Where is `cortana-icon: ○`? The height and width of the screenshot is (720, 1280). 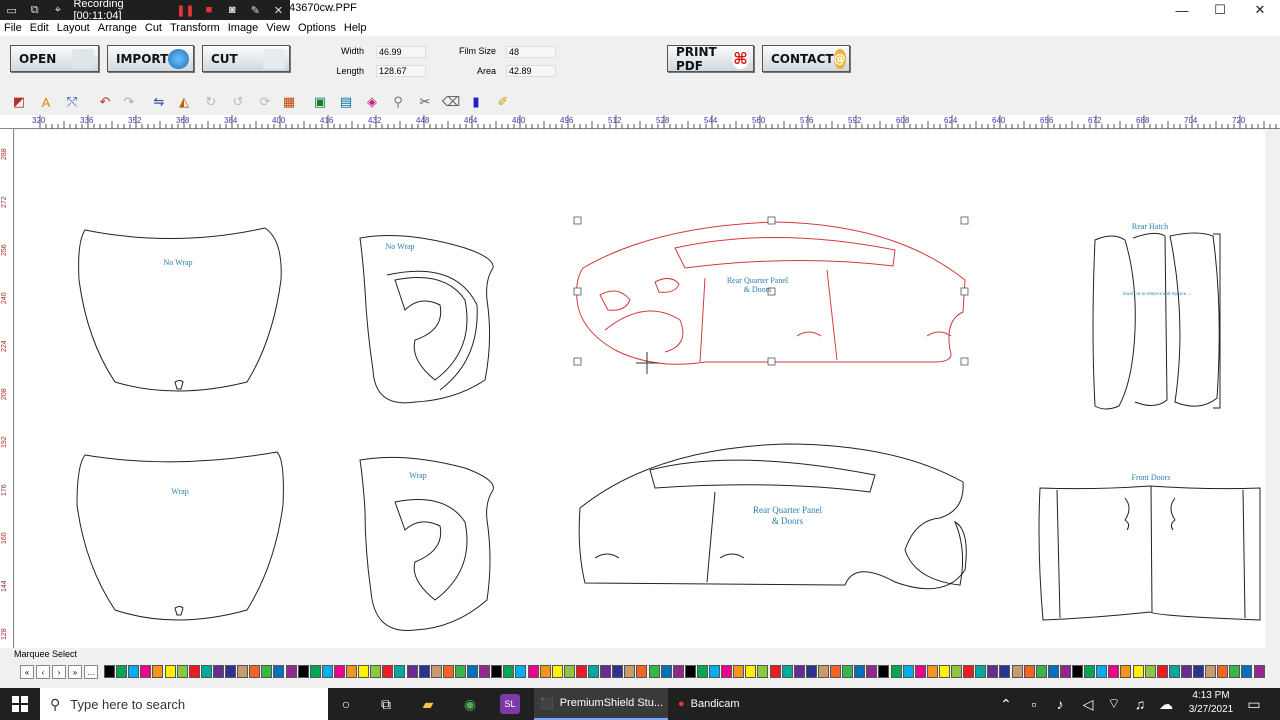
cortana-icon: ○ is located at coordinates (346, 704).